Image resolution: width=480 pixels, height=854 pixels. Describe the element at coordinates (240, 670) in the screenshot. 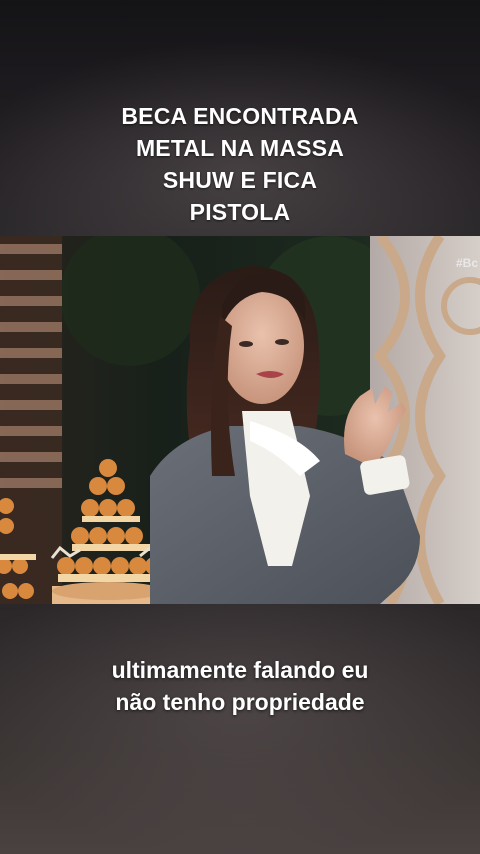

I see `subtitle-line-1: ultimamente falando eu` at that location.